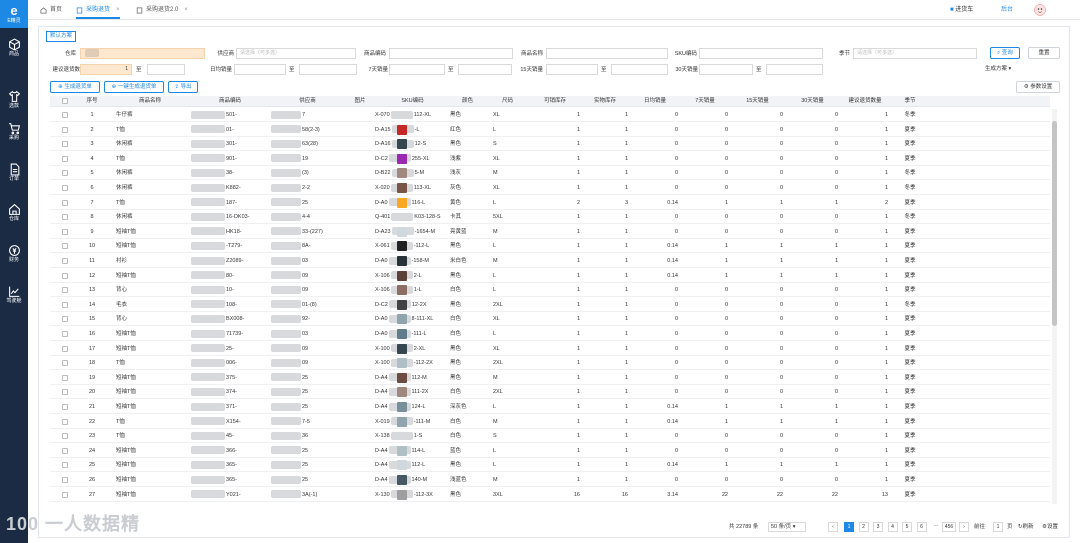  Describe the element at coordinates (550, 188) in the screenshot. I see `table-row: 6 休闲裤 K882- 2-2 X-020 113-XL 灰色 XL 1 1 0 0 0 0 1 冬季` at that location.